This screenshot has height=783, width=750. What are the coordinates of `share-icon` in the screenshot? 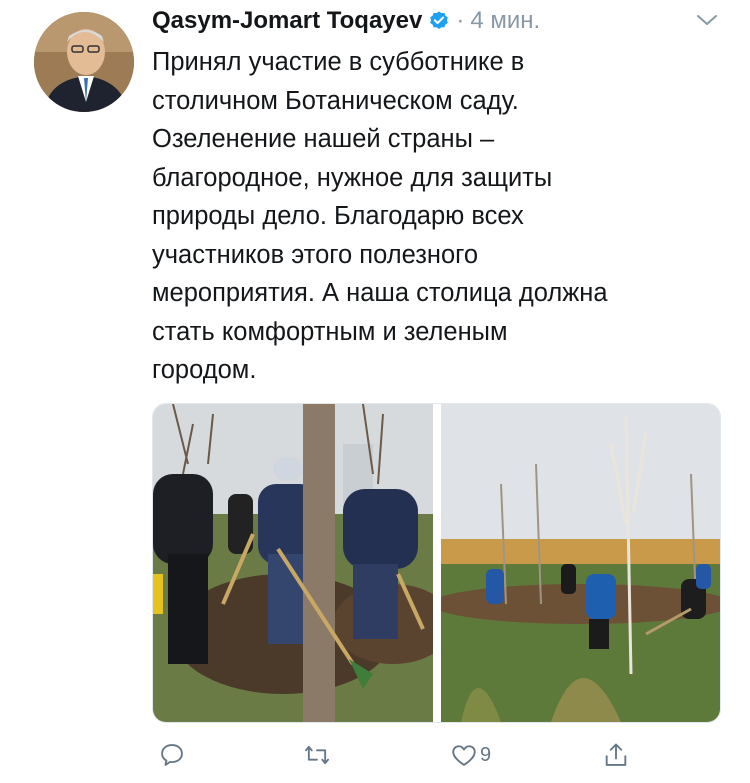 It's located at (616, 754).